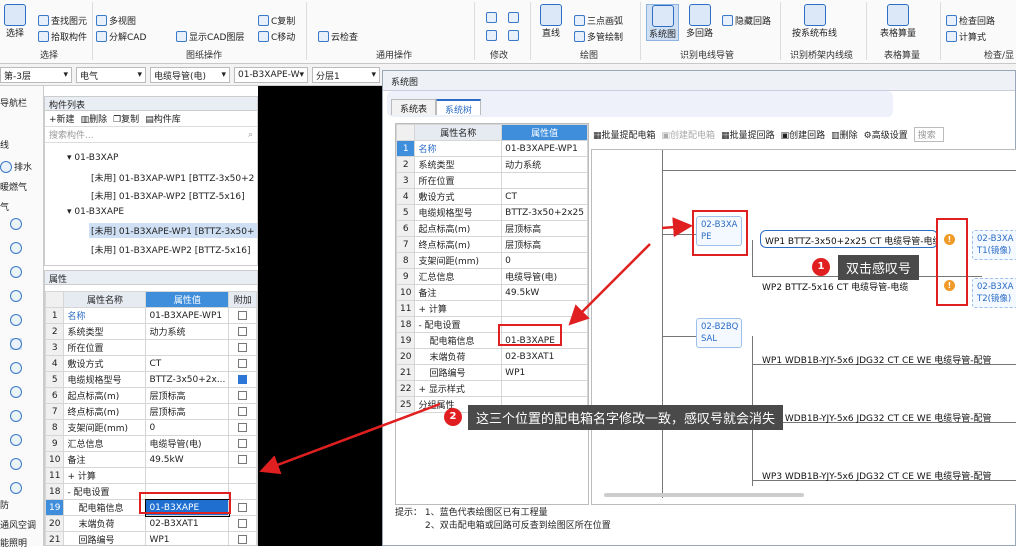  I want to click on arrow-to-node, so click(677, 227).